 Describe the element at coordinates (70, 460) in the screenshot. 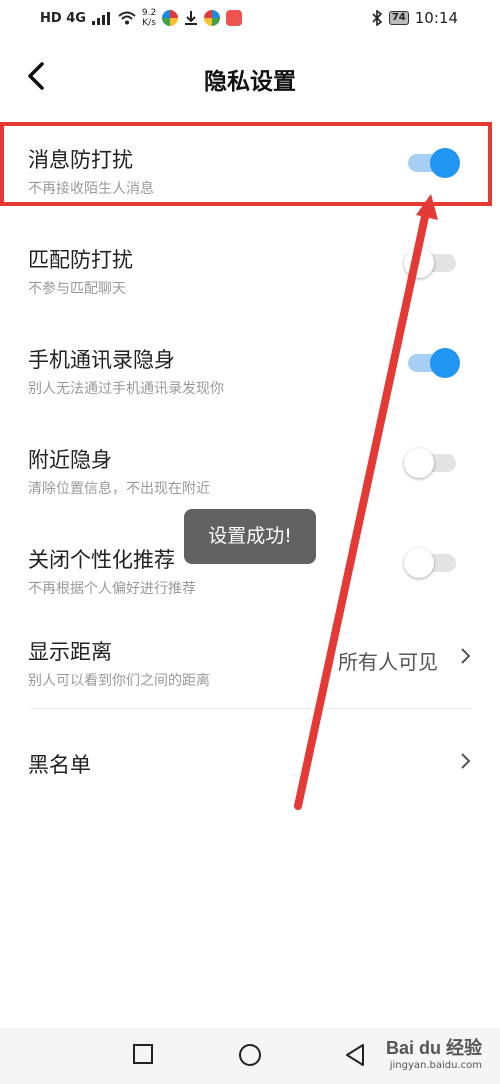

I see `setting-title: 附近隐身` at that location.